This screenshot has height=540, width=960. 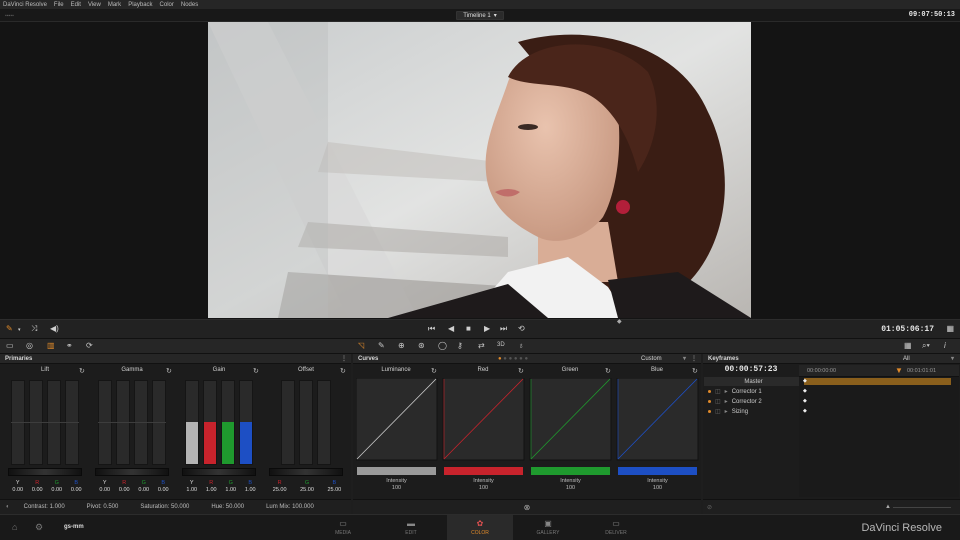 I want to click on key-icon: ⚷, so click(x=460, y=345).